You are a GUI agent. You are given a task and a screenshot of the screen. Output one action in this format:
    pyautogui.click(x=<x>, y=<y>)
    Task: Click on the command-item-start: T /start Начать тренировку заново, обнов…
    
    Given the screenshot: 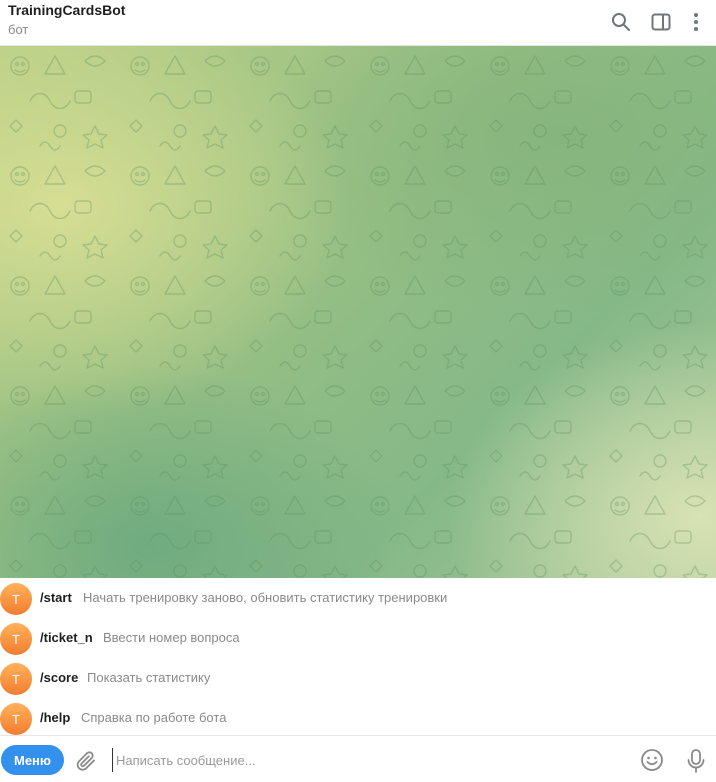 What is the action you would take?
    pyautogui.click(x=358, y=598)
    